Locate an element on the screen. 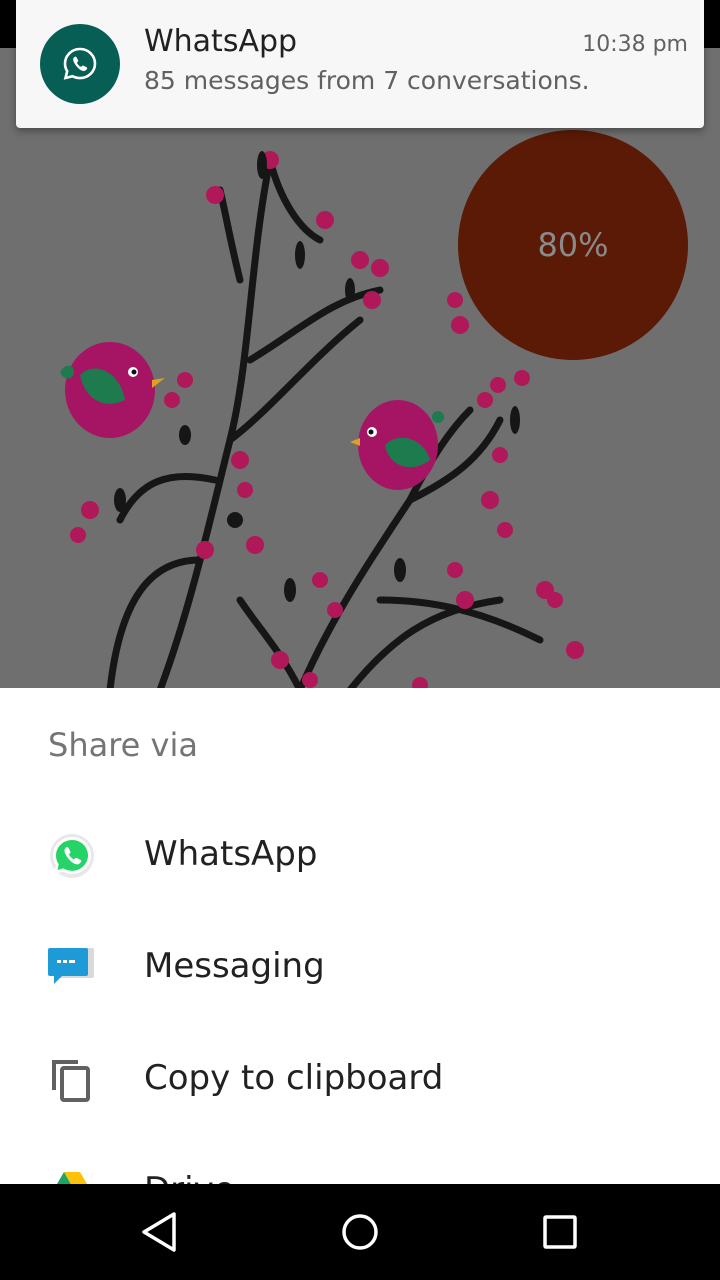 This screenshot has width=720, height=1280. back-icon is located at coordinates (160, 1232).